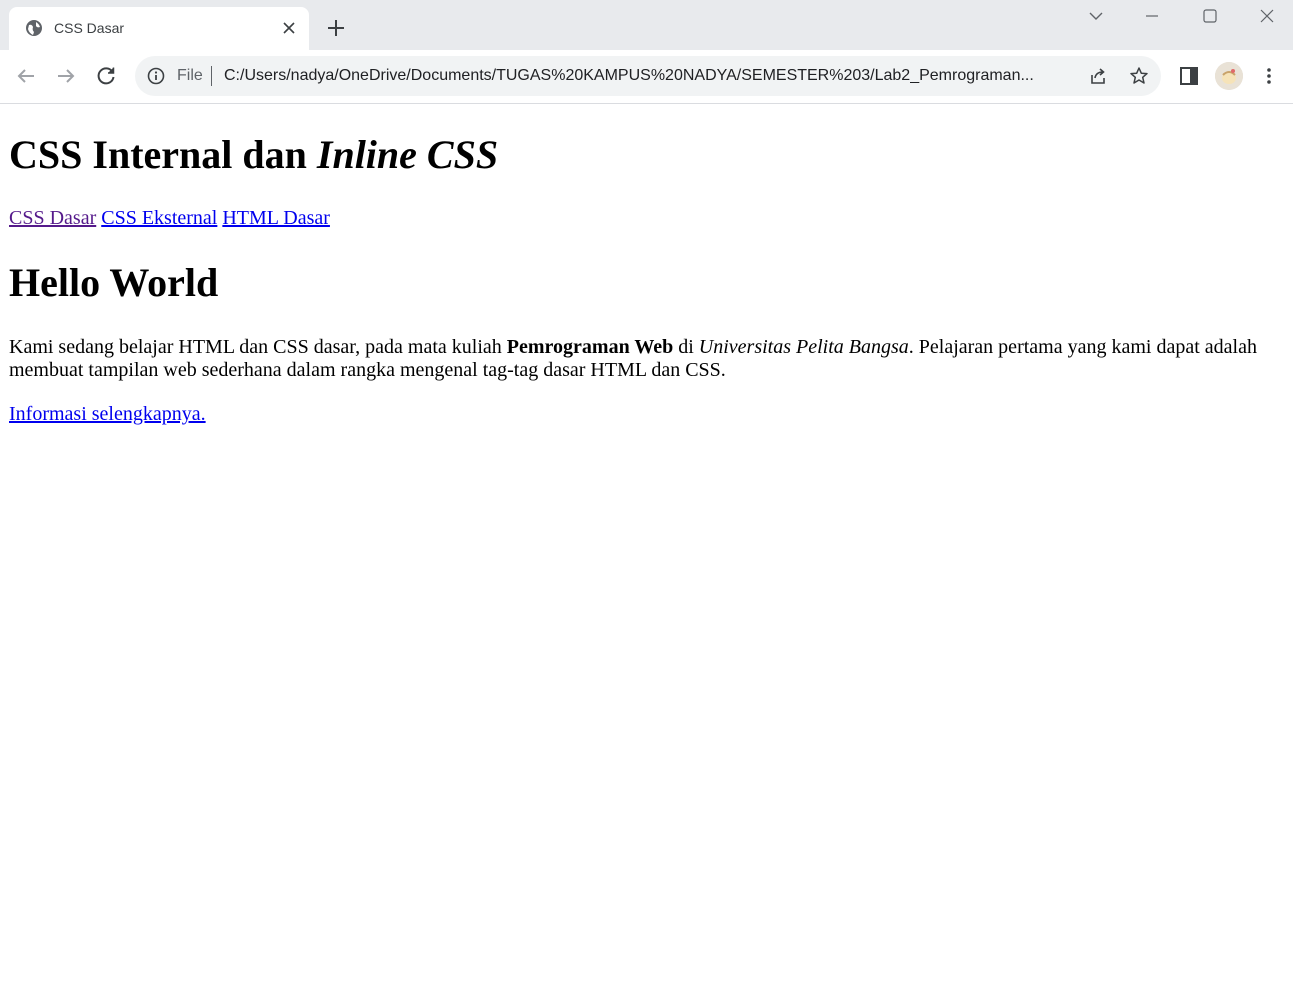 The height and width of the screenshot is (987, 1293). What do you see at coordinates (89, 28) in the screenshot?
I see `tab-title: CSS Dasar` at bounding box center [89, 28].